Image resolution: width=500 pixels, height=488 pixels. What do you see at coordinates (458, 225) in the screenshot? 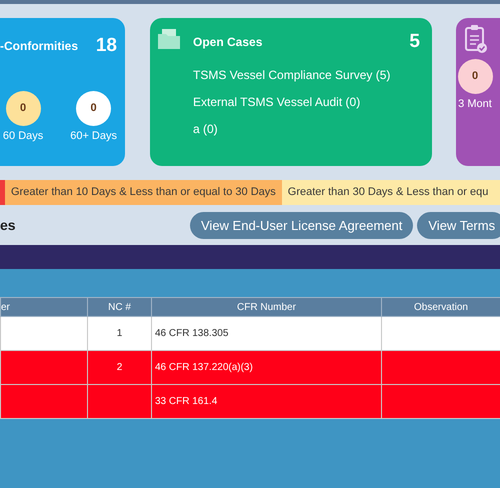
I see `link-button: View Terms` at bounding box center [458, 225].